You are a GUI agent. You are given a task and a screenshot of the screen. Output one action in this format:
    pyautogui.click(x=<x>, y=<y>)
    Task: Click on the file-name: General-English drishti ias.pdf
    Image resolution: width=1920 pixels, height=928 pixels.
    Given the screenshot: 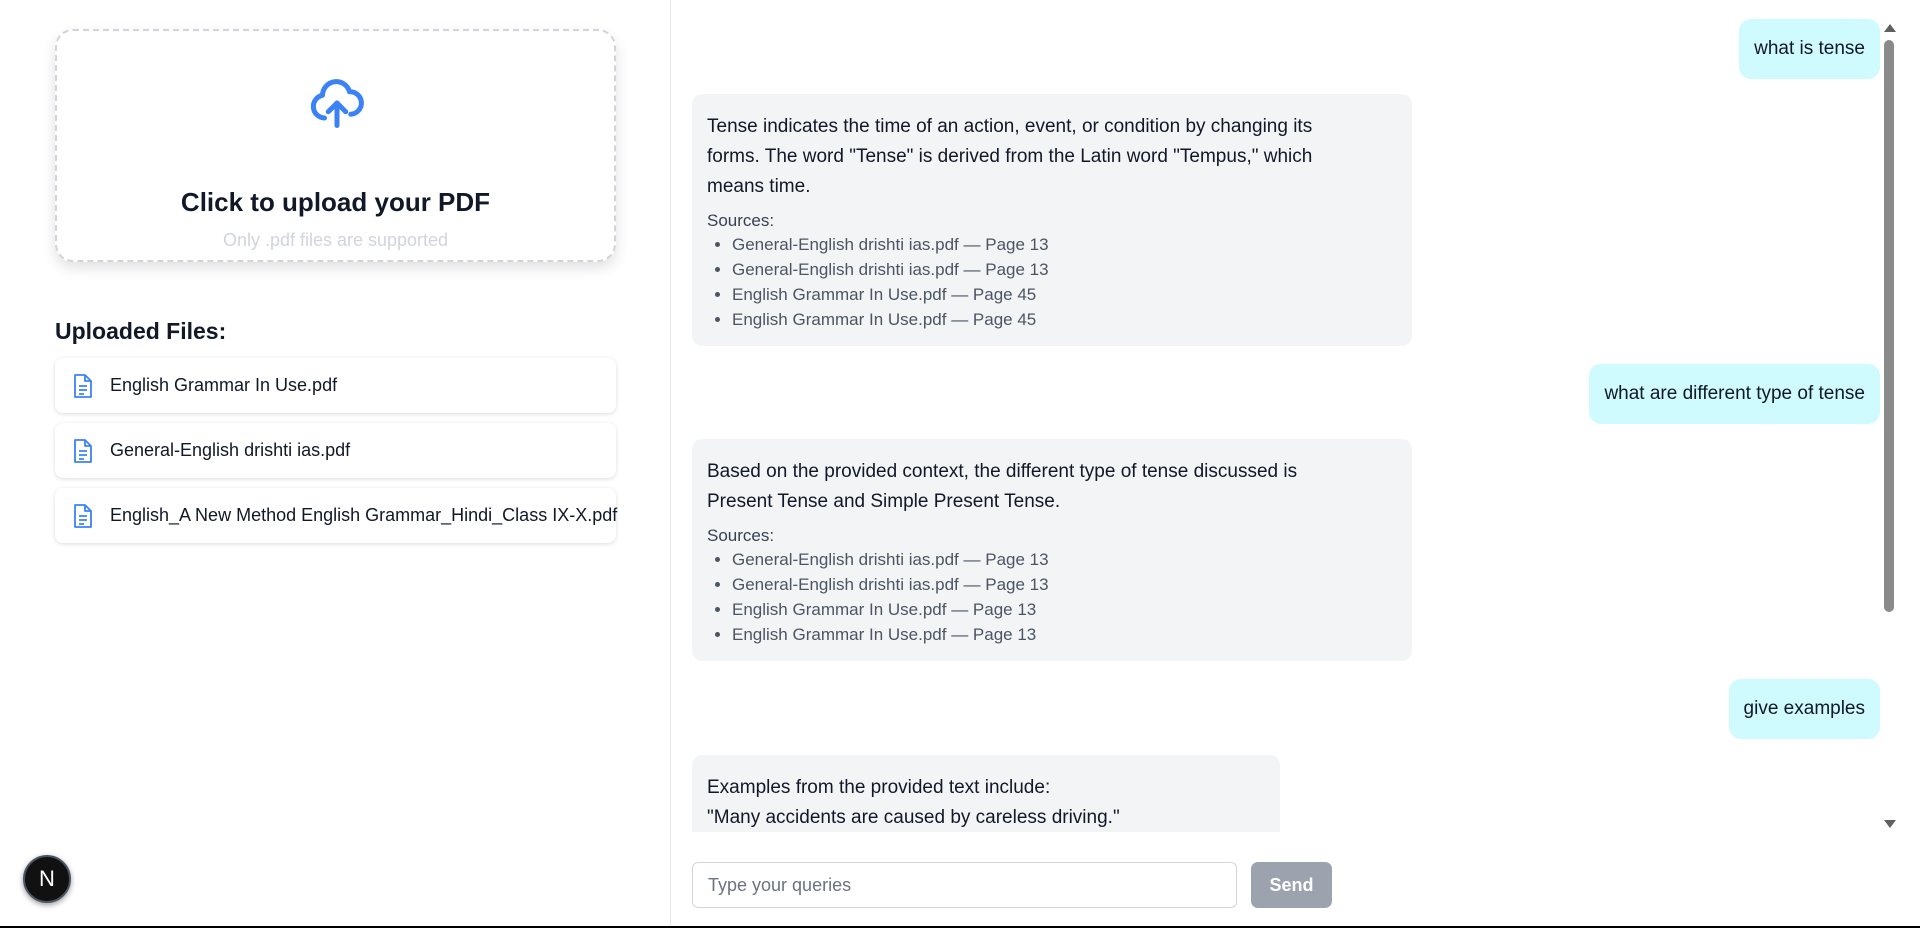 What is the action you would take?
    pyautogui.click(x=230, y=450)
    